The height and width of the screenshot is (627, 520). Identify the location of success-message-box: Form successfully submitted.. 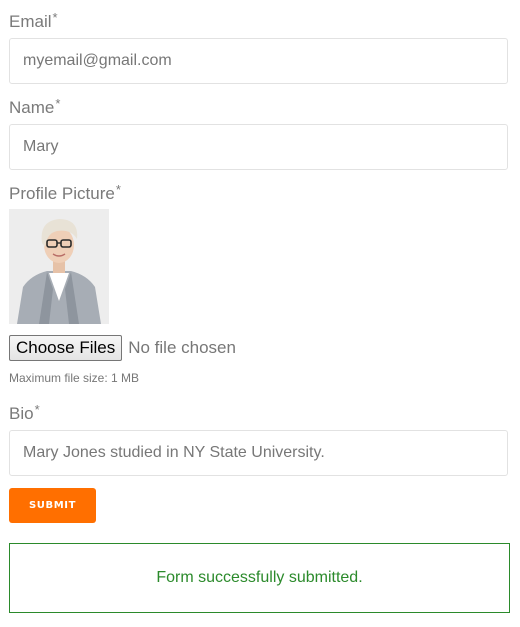
(259, 578).